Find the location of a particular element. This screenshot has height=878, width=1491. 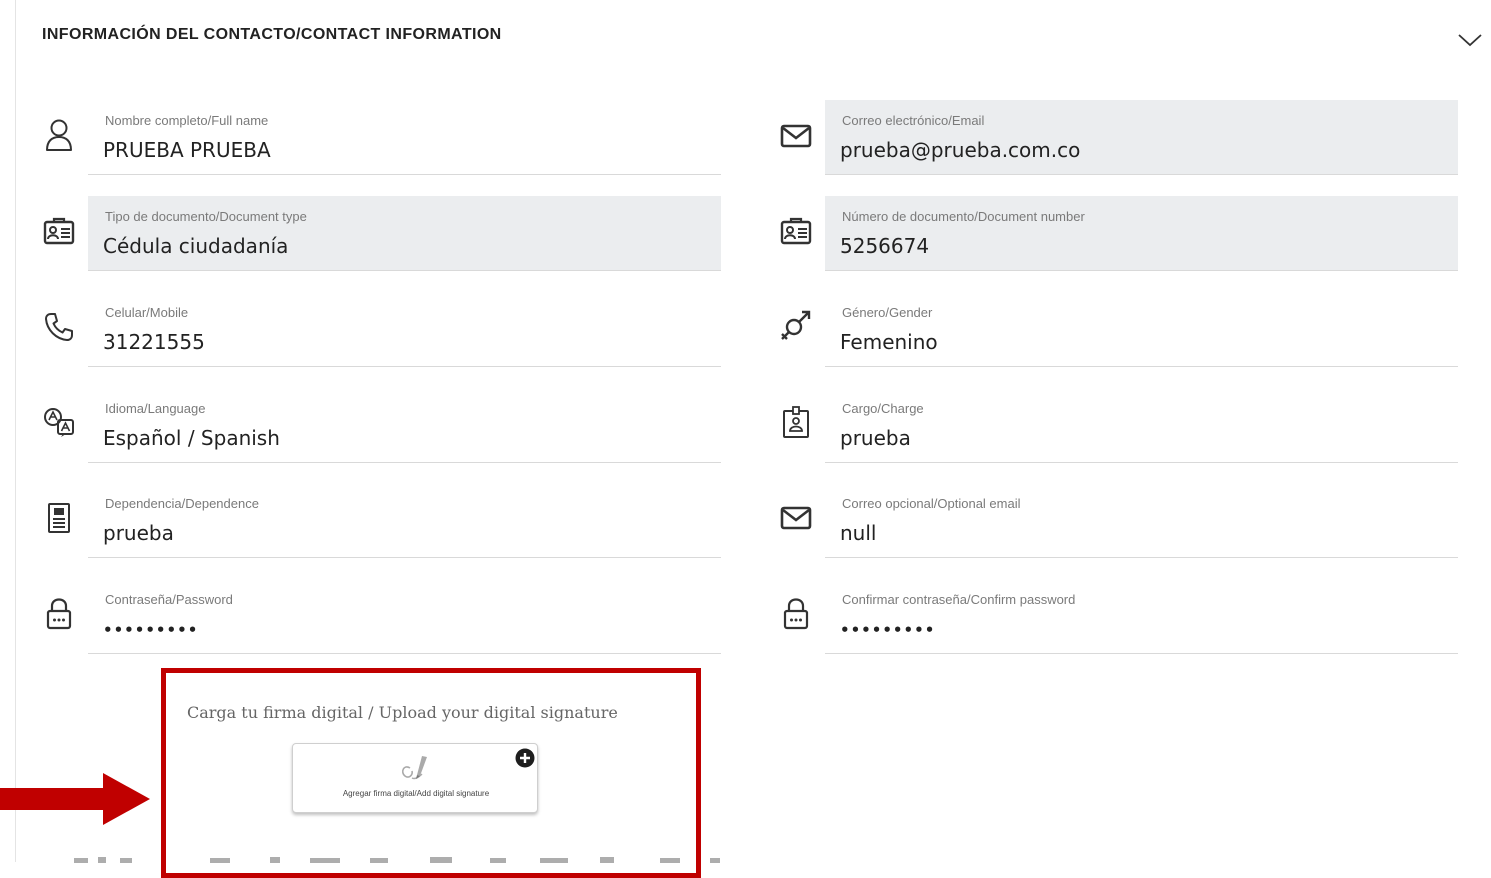

language-field: Idioma/Language is located at coordinates (404, 425).